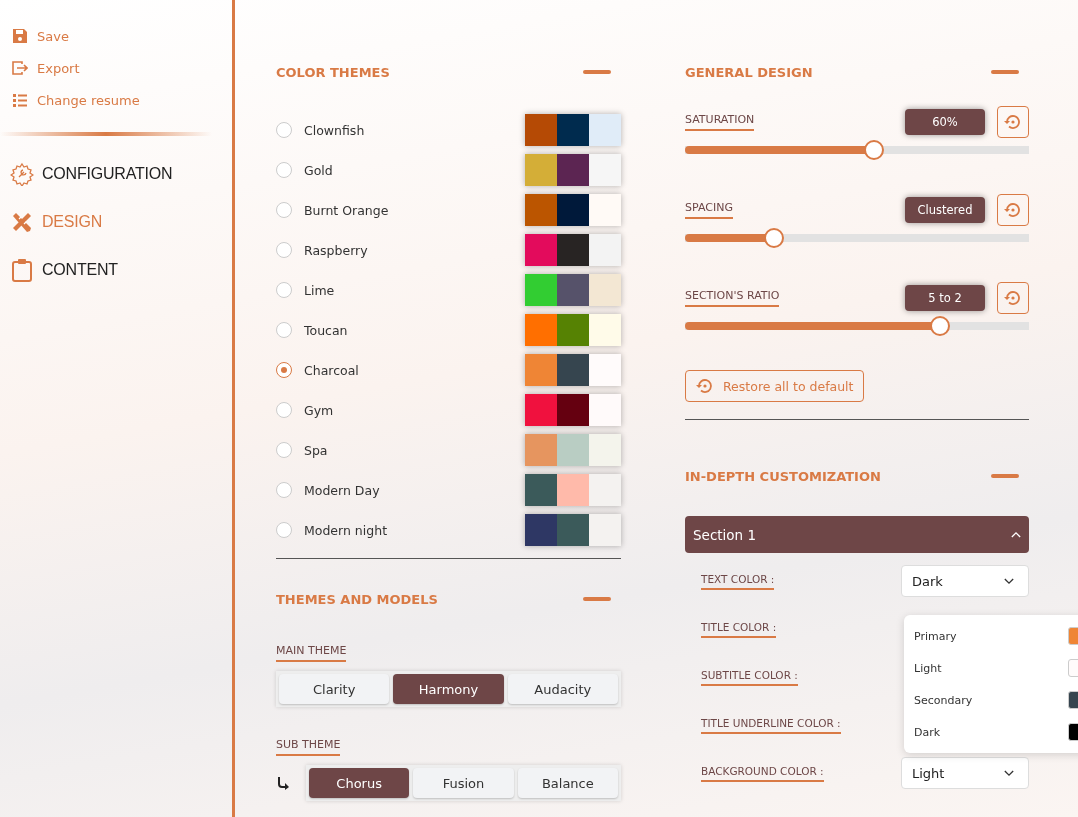  Describe the element at coordinates (316, 450) in the screenshot. I see `theme-name: Spa` at that location.